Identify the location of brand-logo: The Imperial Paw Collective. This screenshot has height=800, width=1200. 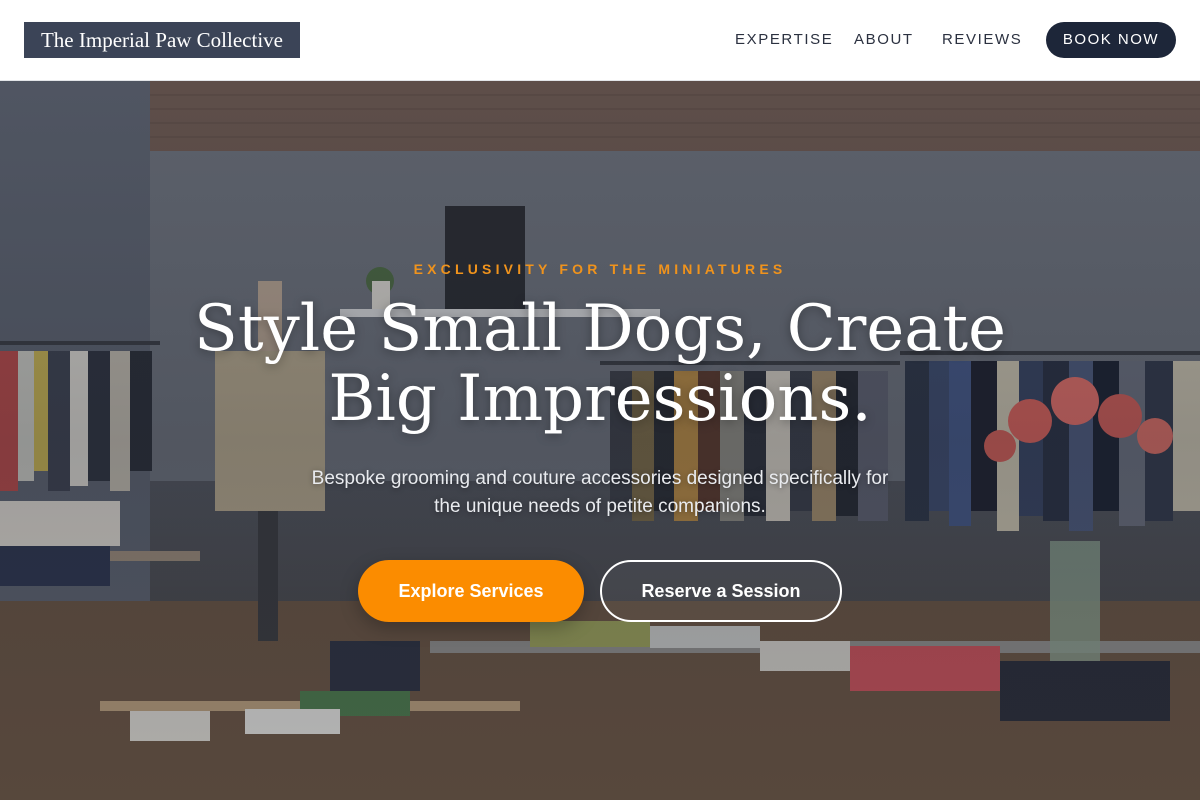
(162, 40).